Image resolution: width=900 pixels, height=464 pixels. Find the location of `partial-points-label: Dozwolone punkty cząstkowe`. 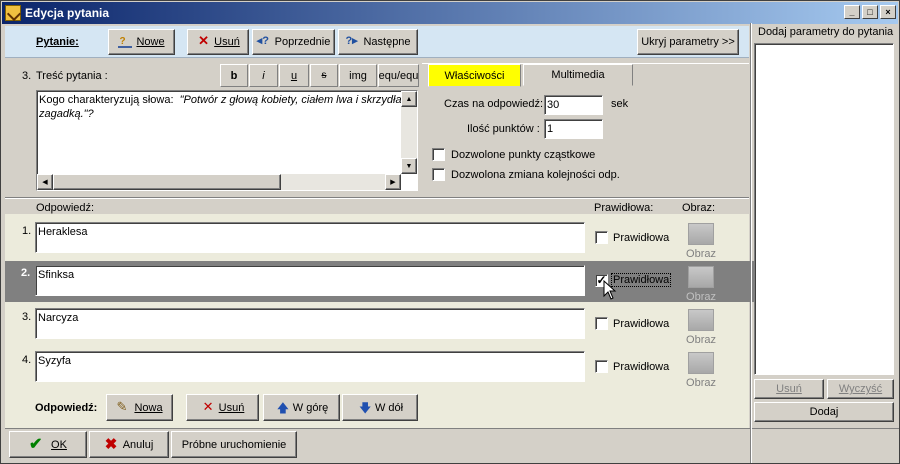

partial-points-label: Dozwolone punkty cząstkowe is located at coordinates (523, 155).